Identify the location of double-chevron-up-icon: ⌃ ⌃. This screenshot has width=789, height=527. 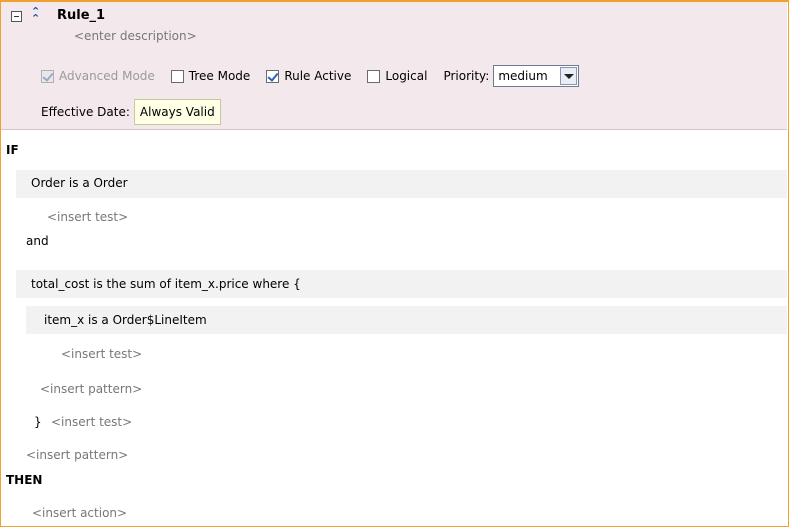
(37, 15).